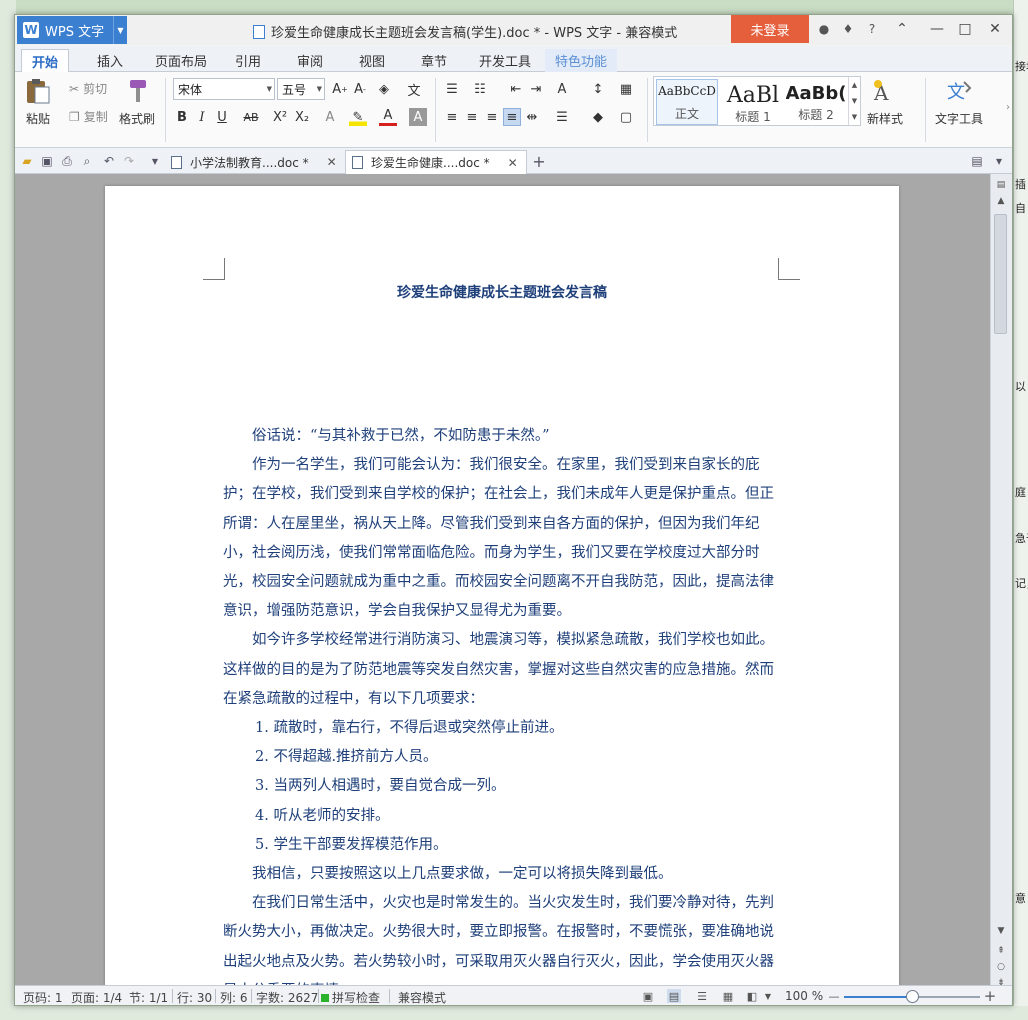 The width and height of the screenshot is (1028, 1020). Describe the element at coordinates (414, 89) in the screenshot. I see `phonetic-guide-icon: 文` at that location.